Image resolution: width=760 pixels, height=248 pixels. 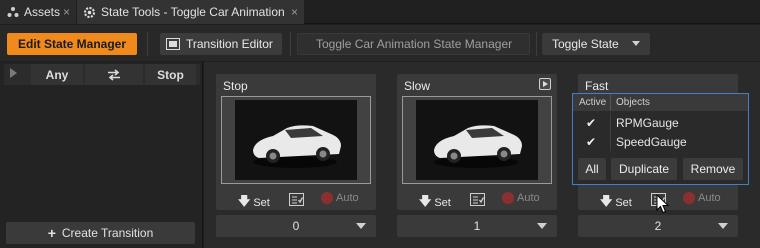 I want to click on toggle-state-dropdown: Toggle State, so click(x=596, y=44).